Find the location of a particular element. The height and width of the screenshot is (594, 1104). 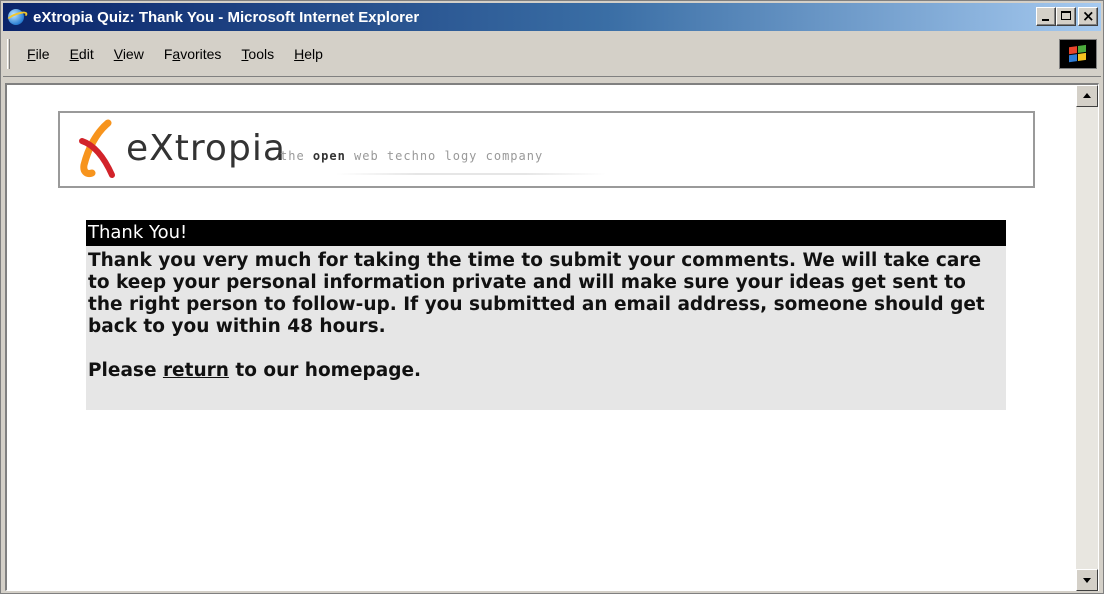

vertical-scrollbar is located at coordinates (1087, 338).